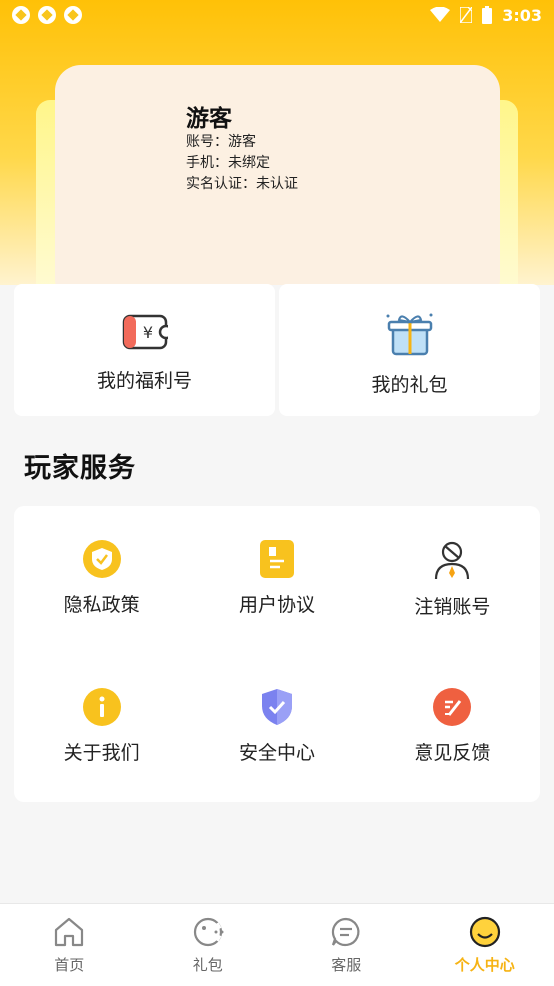 The image size is (554, 986). What do you see at coordinates (80, 468) in the screenshot?
I see `section-title: 玩家服务` at bounding box center [80, 468].